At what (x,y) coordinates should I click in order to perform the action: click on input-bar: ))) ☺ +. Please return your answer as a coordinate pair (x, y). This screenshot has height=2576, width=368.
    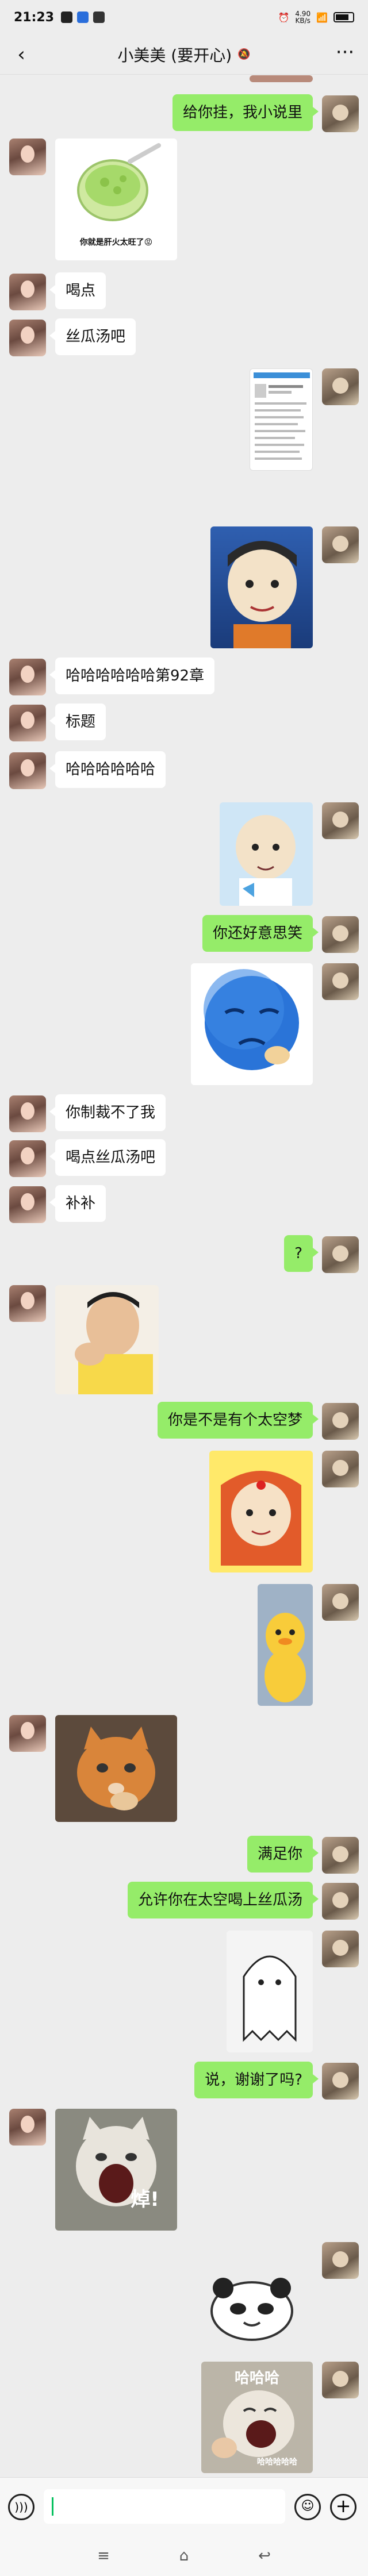
    Looking at the image, I should click on (184, 2506).